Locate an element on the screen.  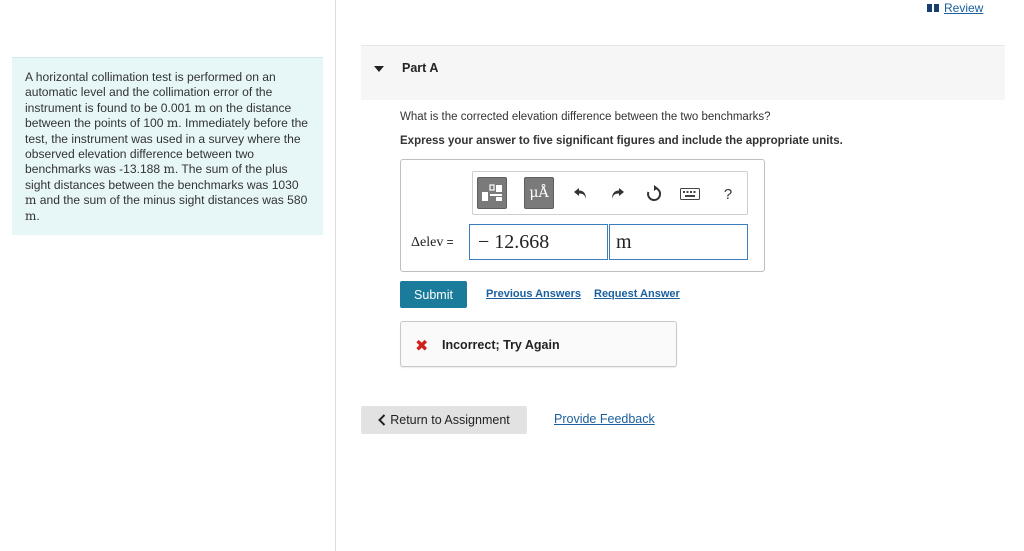
help-glyph: ? is located at coordinates (728, 194).